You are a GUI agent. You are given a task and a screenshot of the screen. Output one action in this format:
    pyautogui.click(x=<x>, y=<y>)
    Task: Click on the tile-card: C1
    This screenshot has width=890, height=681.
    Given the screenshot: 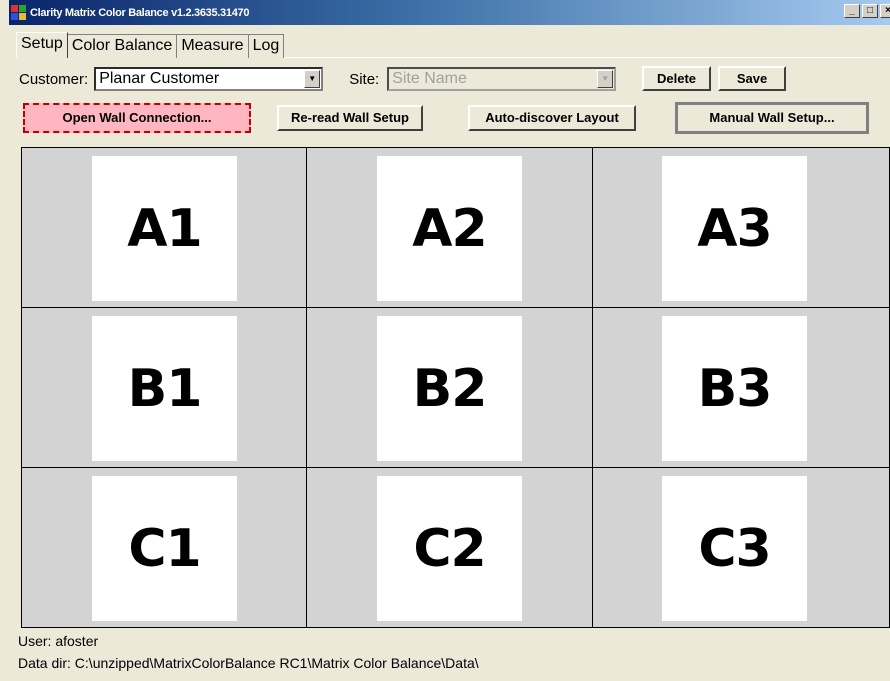 What is the action you would take?
    pyautogui.click(x=164, y=548)
    